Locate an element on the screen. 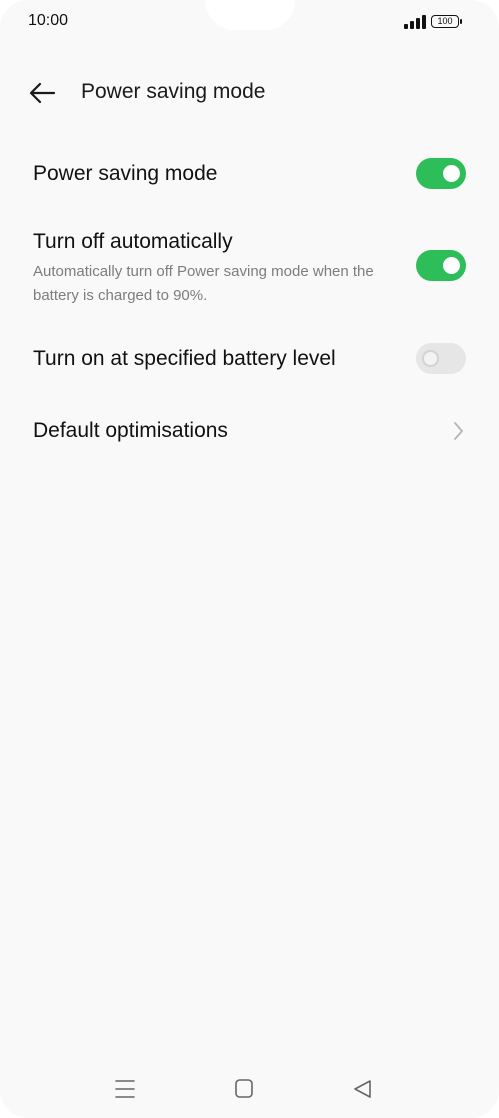  battery-icon: 100 is located at coordinates (446, 21).